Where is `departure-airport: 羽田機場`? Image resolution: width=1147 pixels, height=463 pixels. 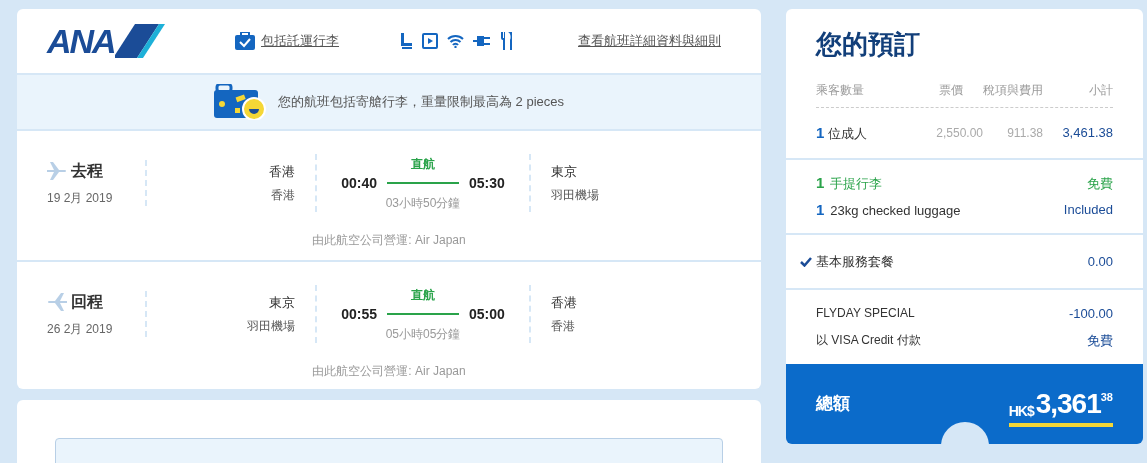
departure-airport: 羽田機場 is located at coordinates (271, 326).